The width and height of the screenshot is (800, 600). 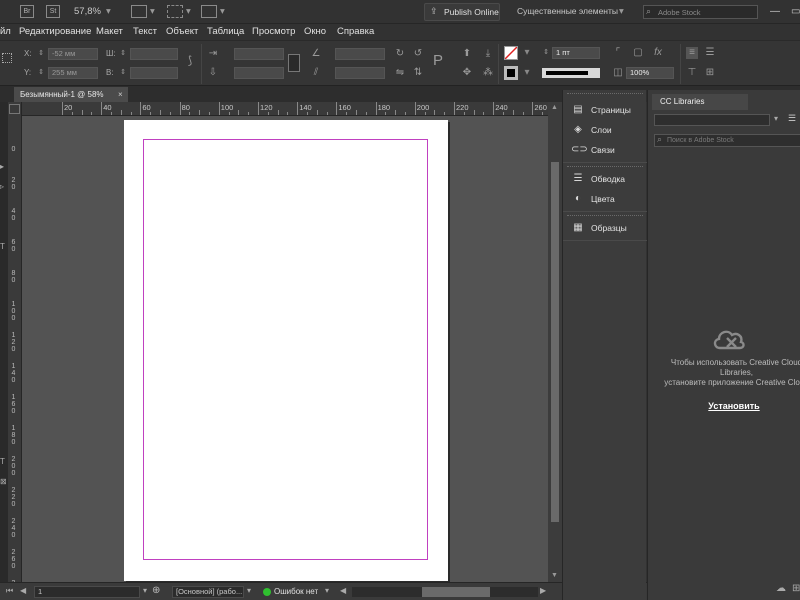 What do you see at coordinates (259, 54) in the screenshot?
I see `scale-x-field` at bounding box center [259, 54].